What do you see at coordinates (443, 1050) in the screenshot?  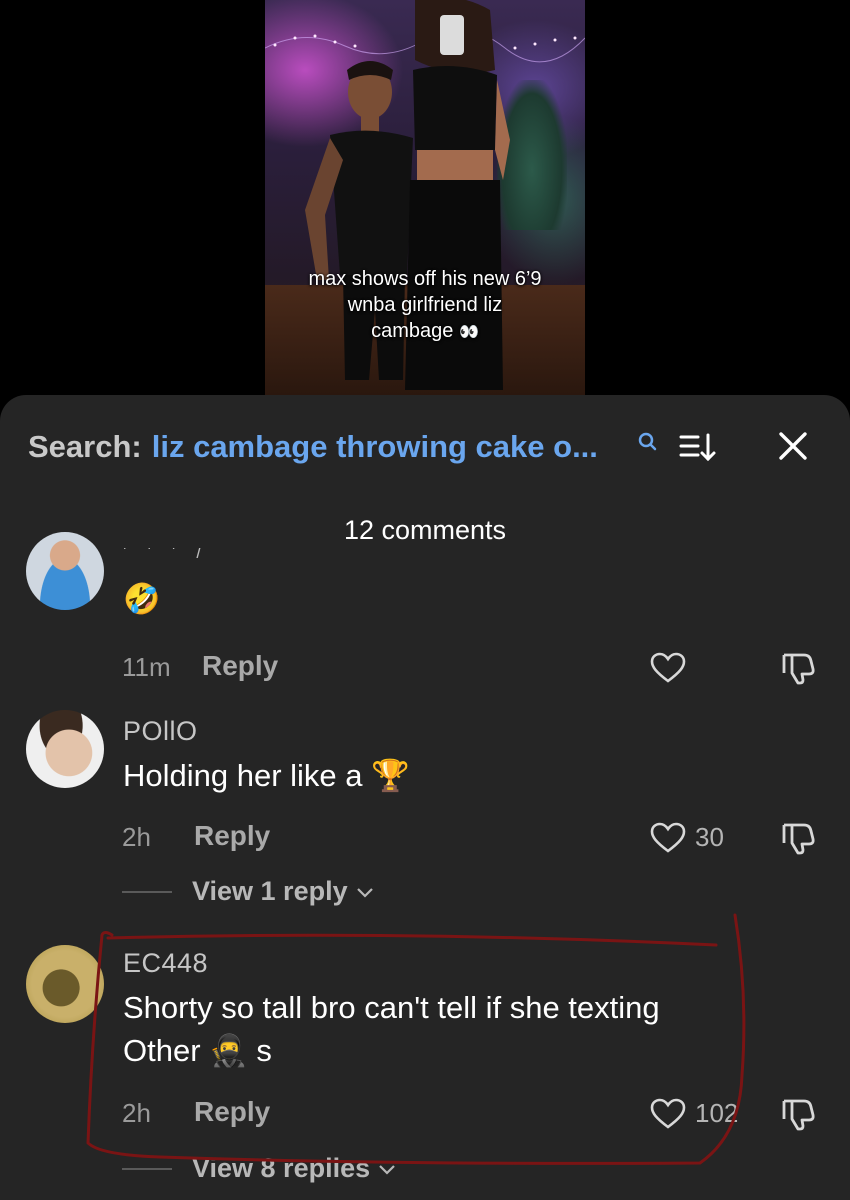 I see `comment-text-line-2: Other 🥷 s` at bounding box center [443, 1050].